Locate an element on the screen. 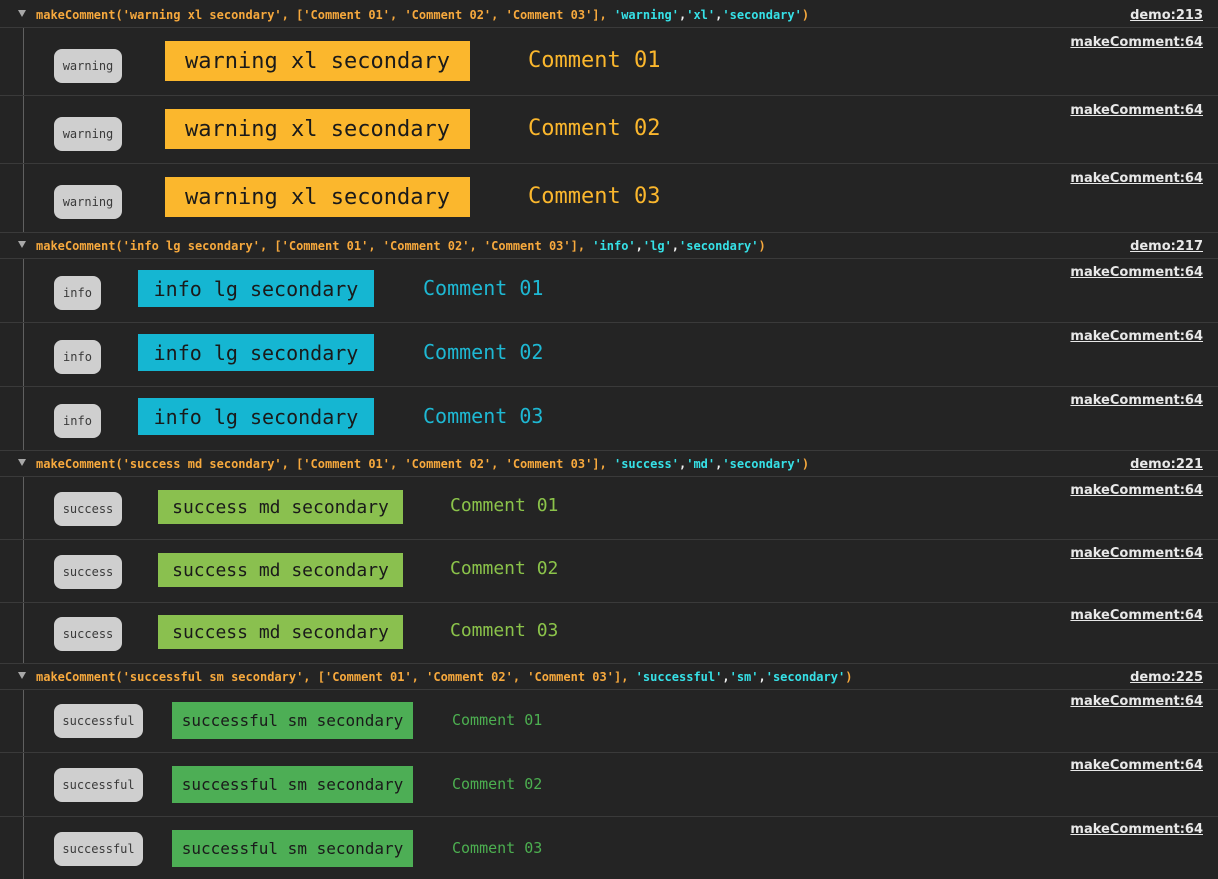  call-arg: 'success' is located at coordinates (646, 464).